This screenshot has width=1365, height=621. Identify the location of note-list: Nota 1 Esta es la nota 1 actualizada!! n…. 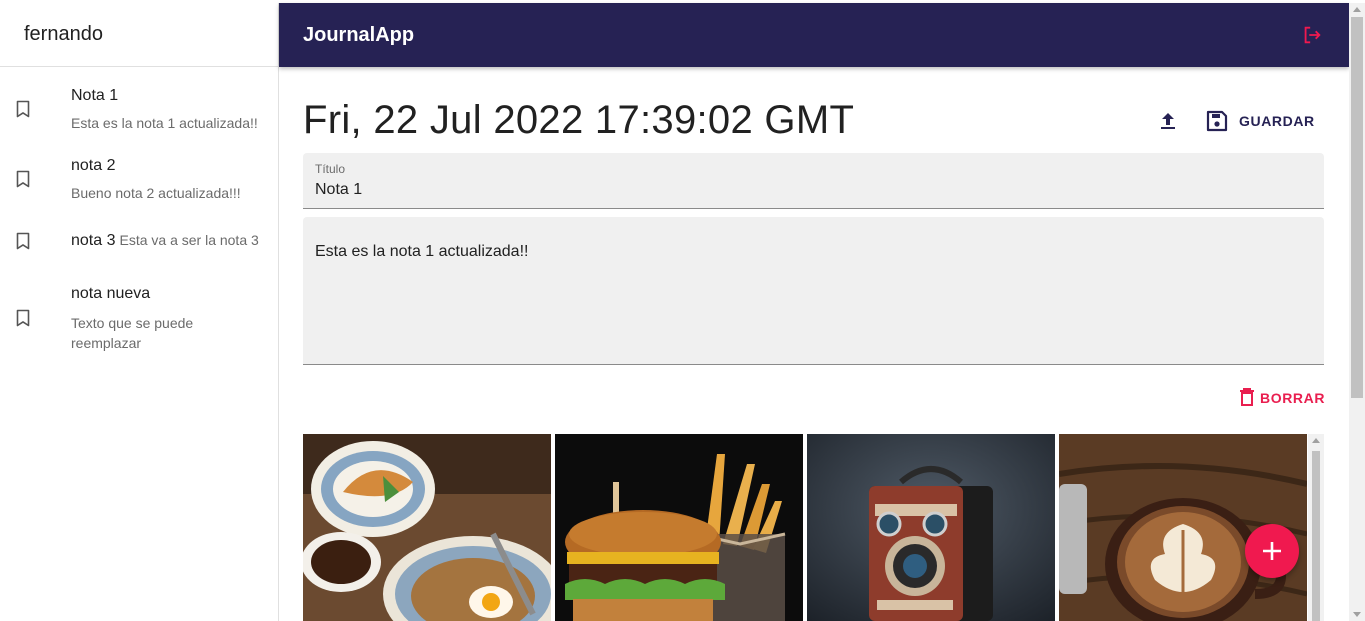
(139, 215).